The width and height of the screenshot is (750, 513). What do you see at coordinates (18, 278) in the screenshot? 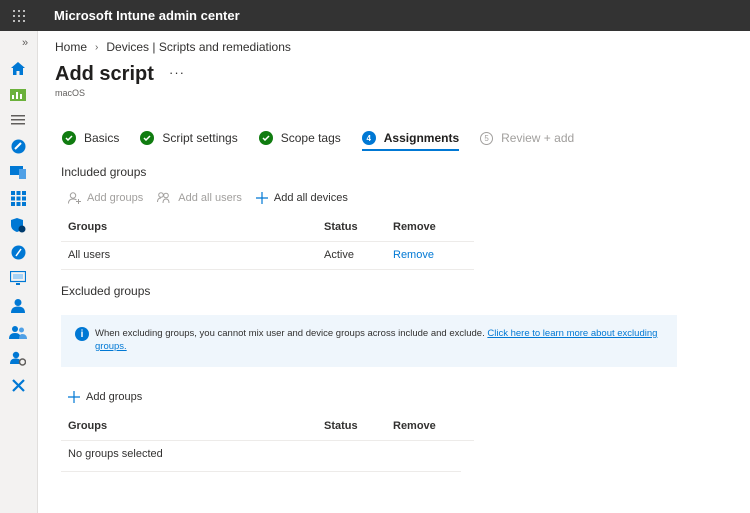
I see `monitor-icon` at bounding box center [18, 278].